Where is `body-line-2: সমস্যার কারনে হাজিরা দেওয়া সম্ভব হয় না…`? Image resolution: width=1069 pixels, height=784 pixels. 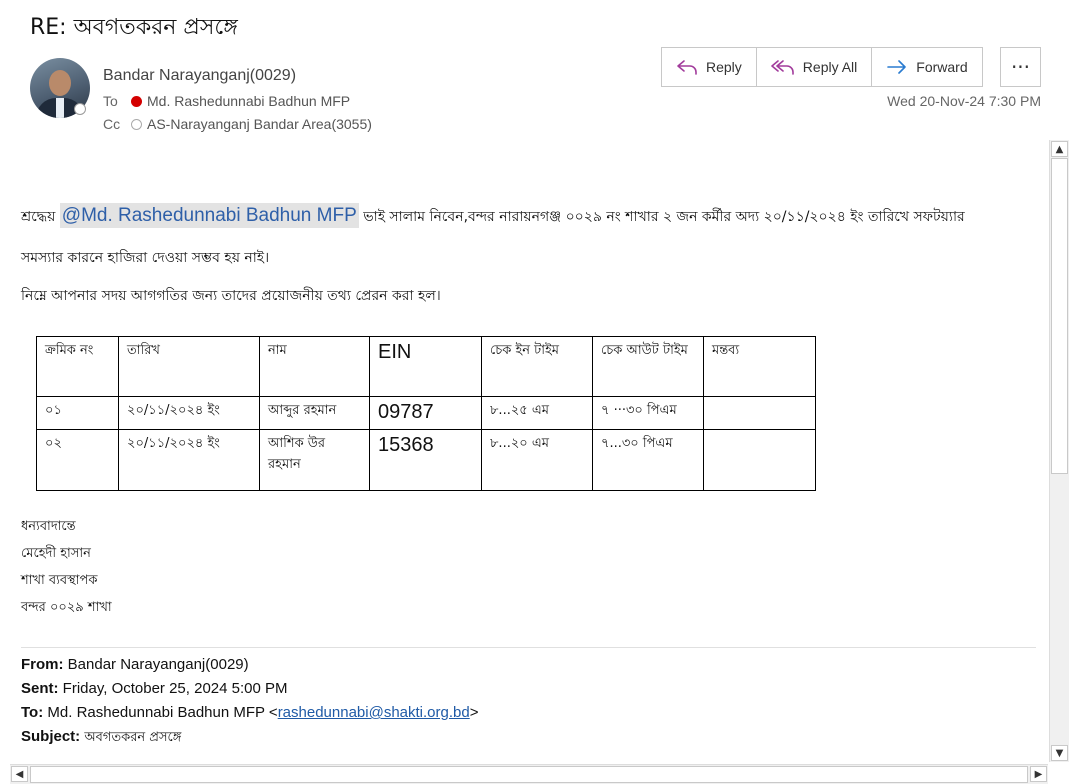 body-line-2: সমস্যার কারনে হাজিরা দেওয়া সম্ভব হয় না… is located at coordinates (145, 258).